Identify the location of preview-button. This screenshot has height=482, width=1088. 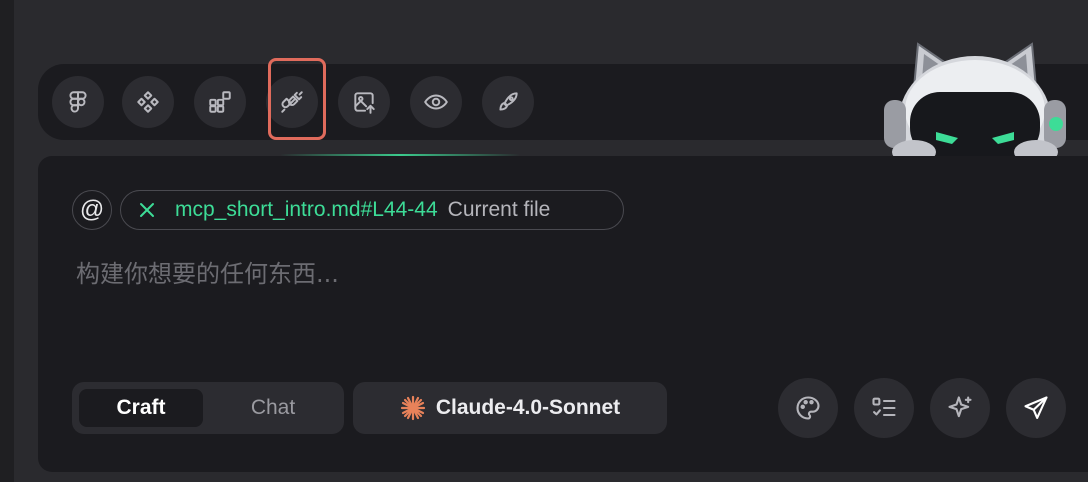
(436, 102).